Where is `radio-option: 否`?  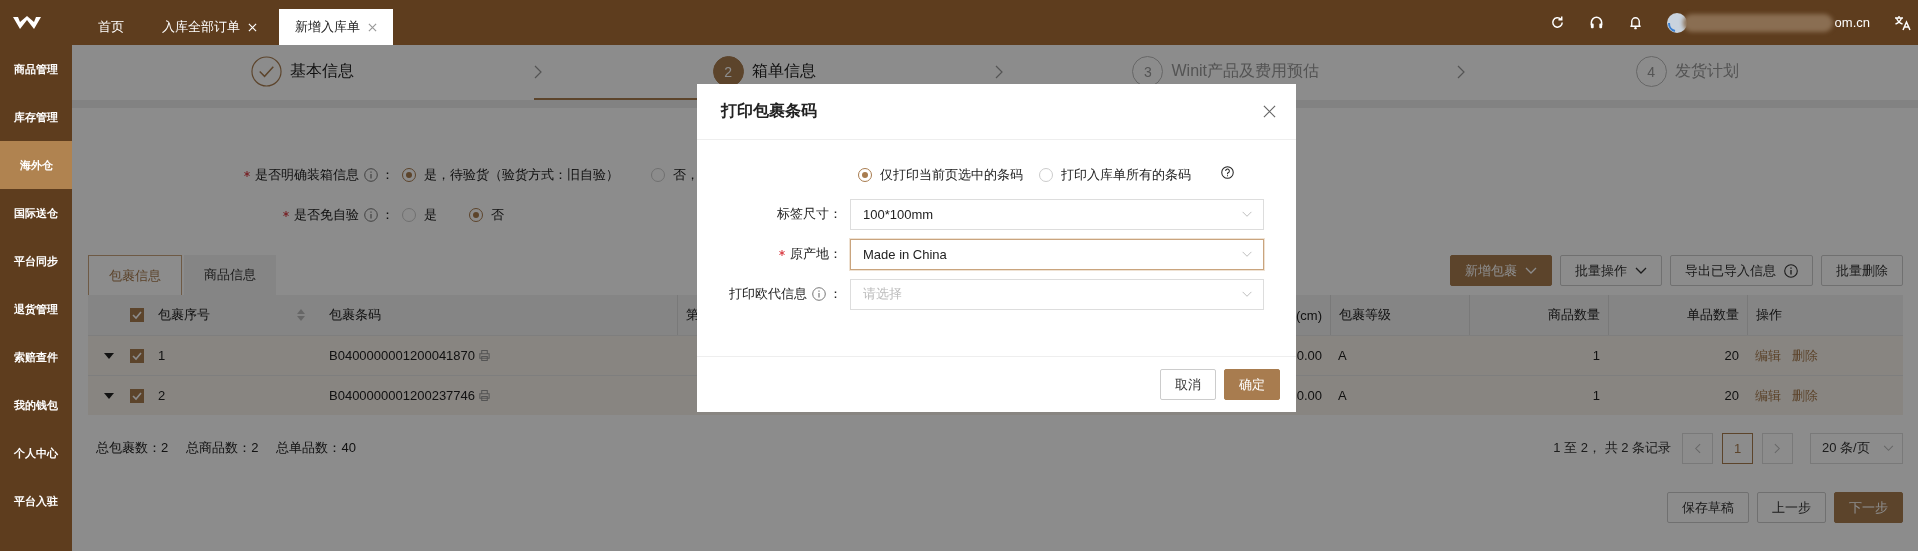 radio-option: 否 is located at coordinates (486, 215).